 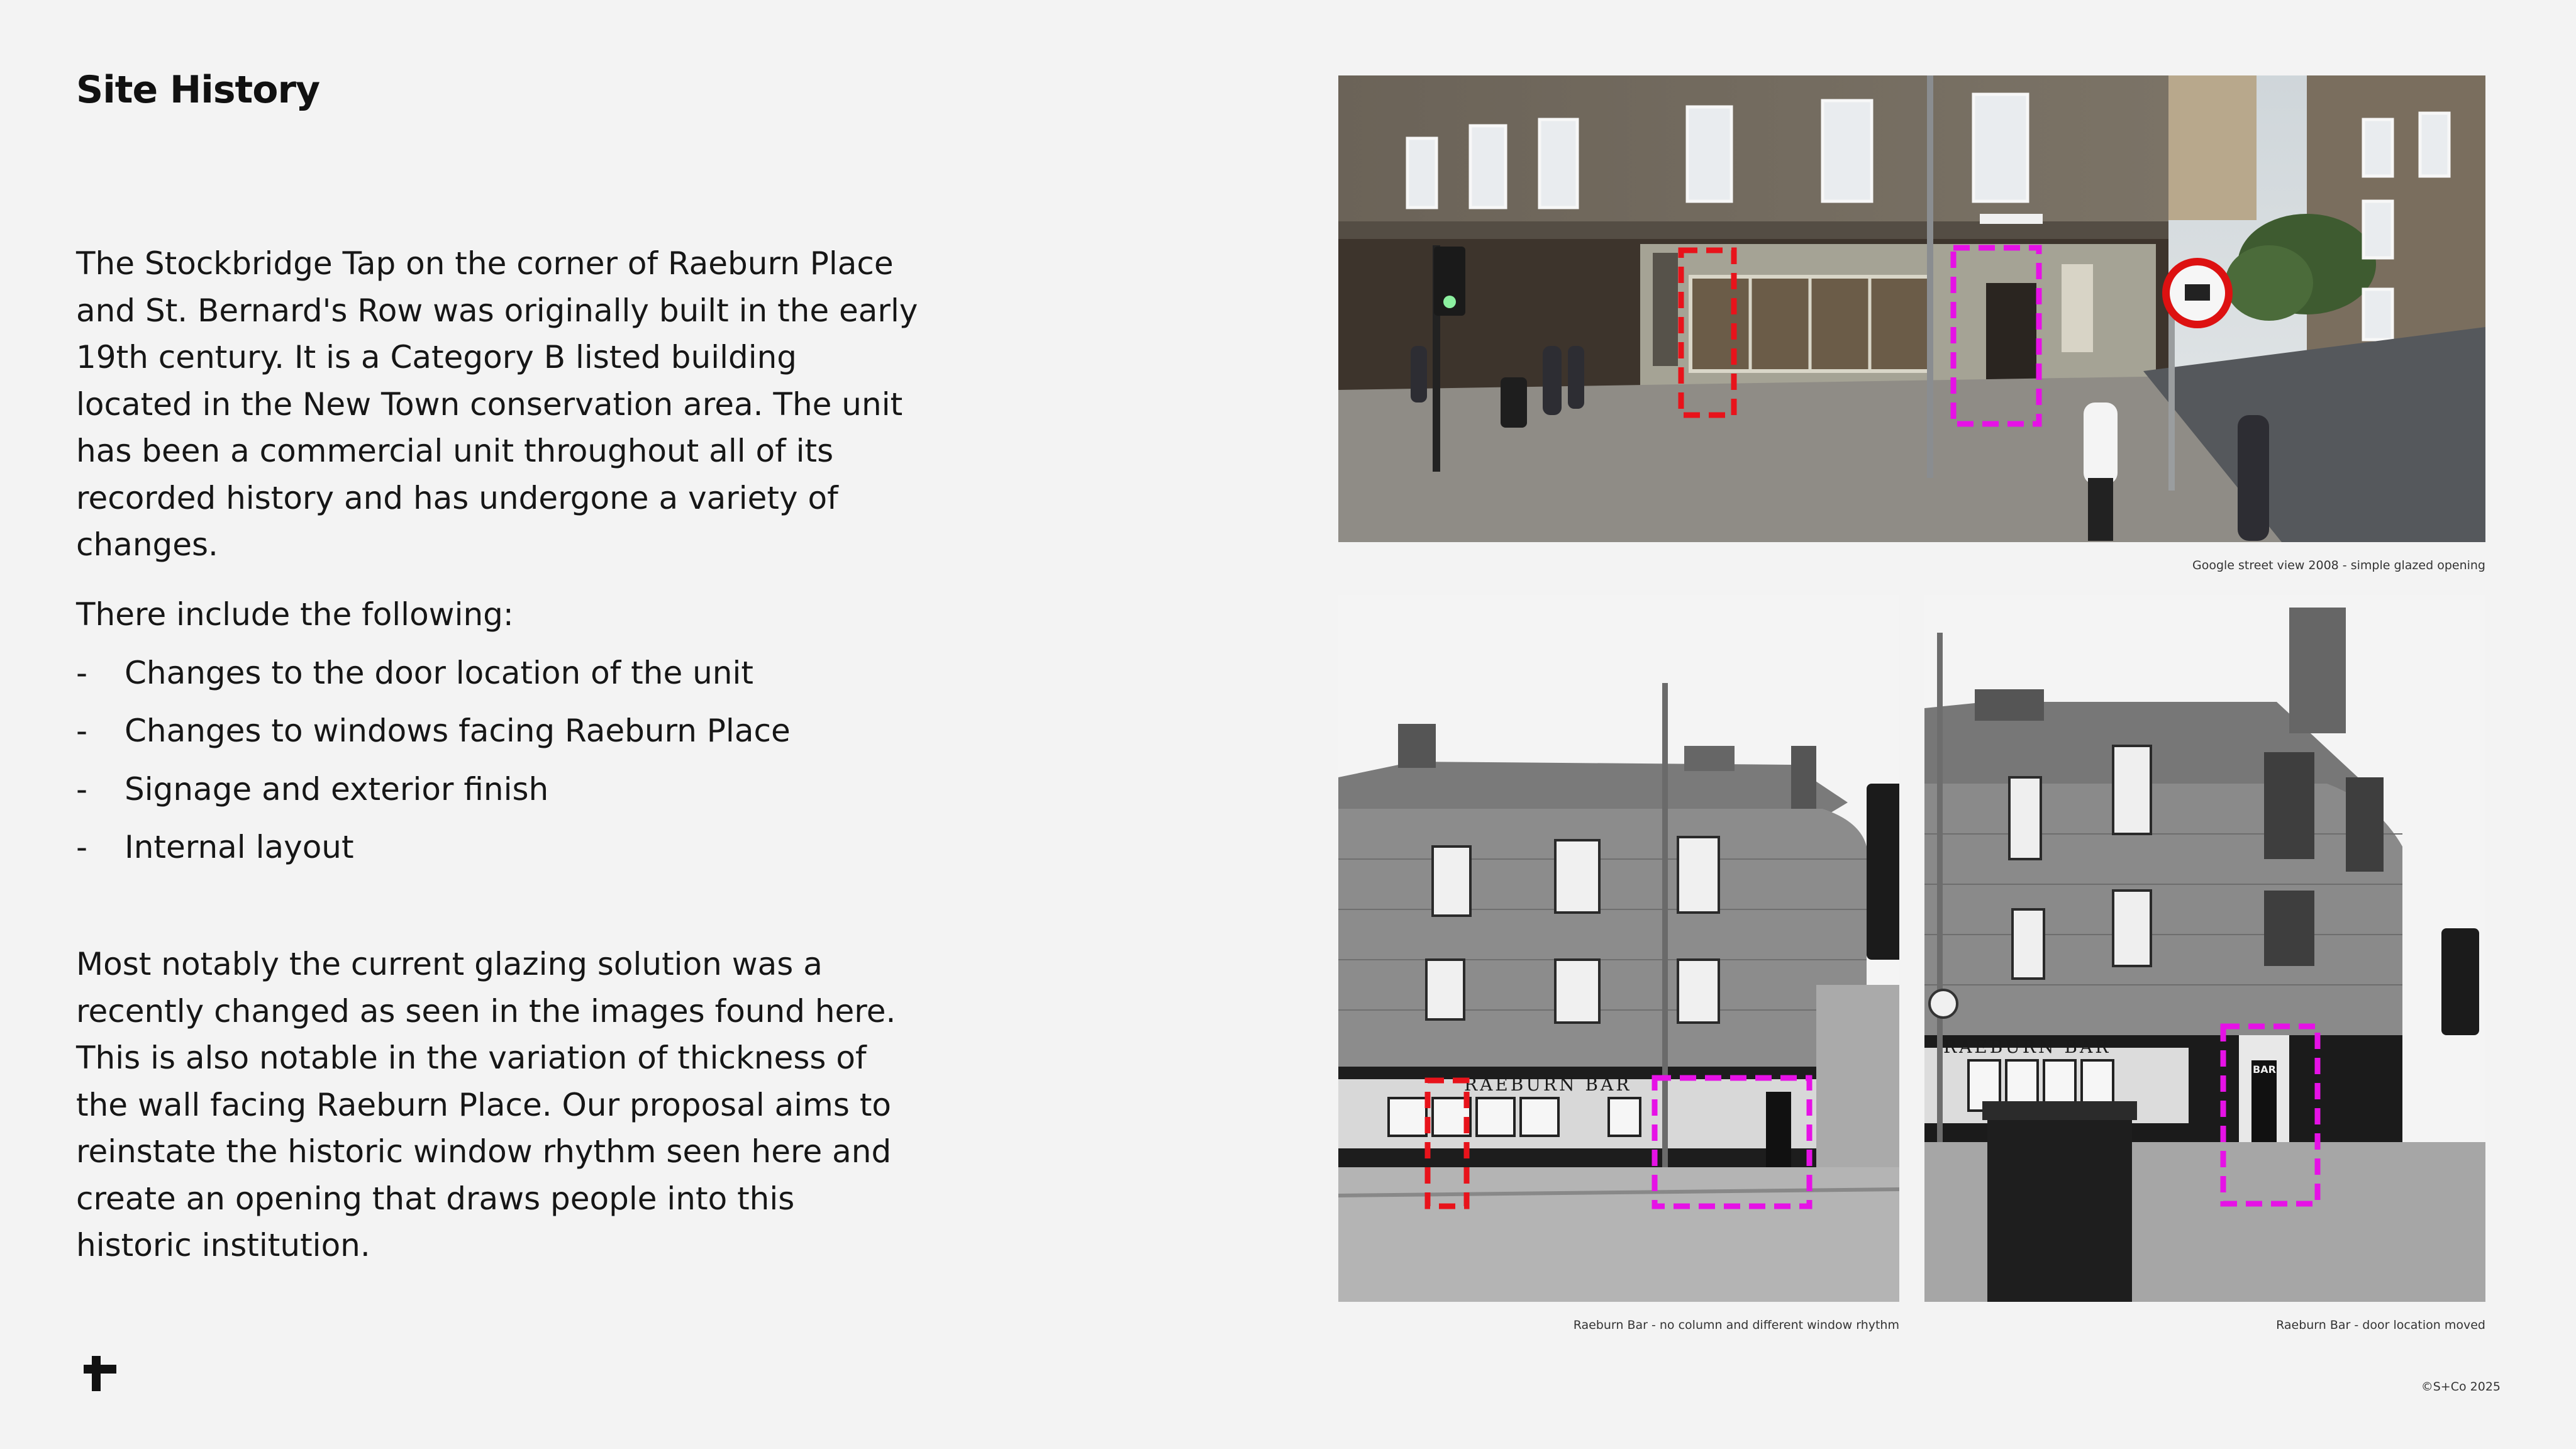 I want to click on list-item-text: Signage and exterior finish, so click(x=337, y=789).